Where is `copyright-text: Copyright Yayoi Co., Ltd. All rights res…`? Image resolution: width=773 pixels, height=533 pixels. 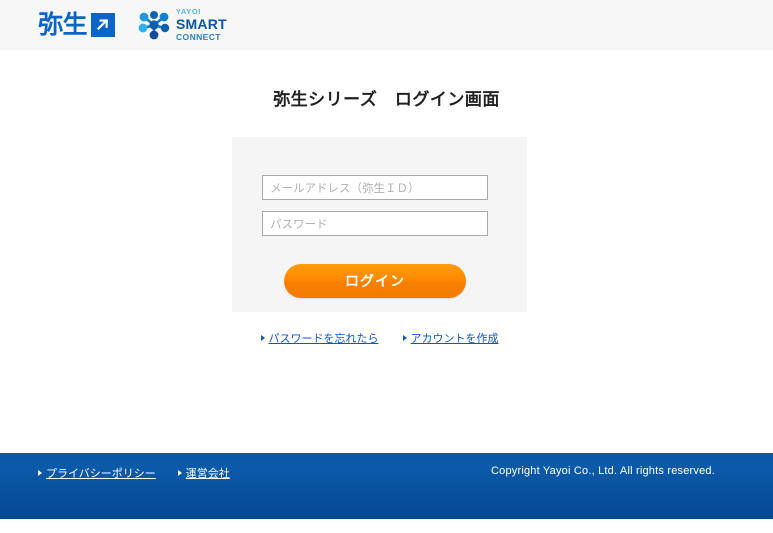
copyright-text: Copyright Yayoi Co., Ltd. All rights res… is located at coordinates (602, 471).